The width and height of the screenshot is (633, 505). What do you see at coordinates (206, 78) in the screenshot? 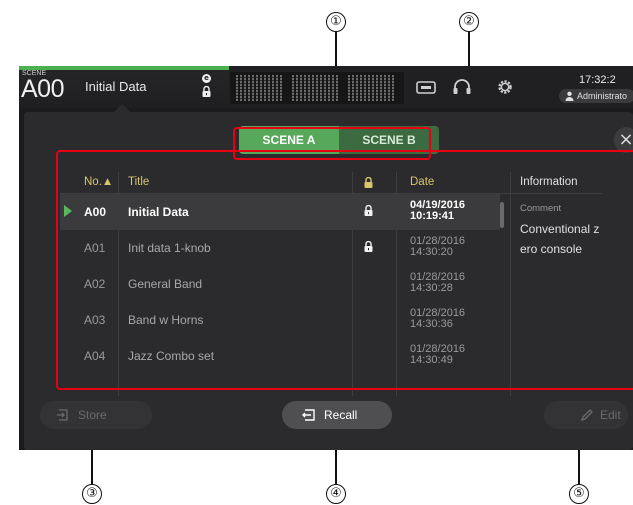
I see `edit-badge-icon: e` at bounding box center [206, 78].